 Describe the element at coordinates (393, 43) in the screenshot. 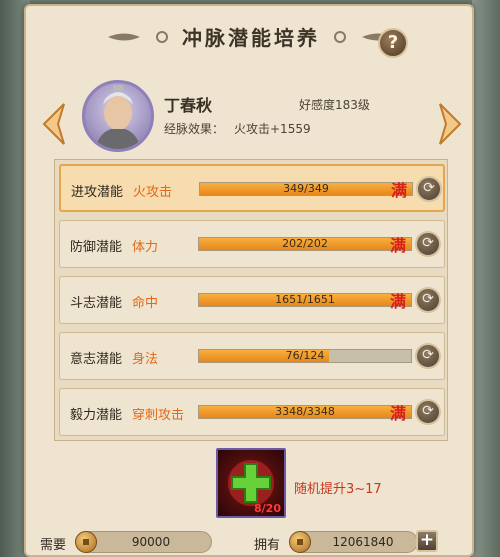

I see `help-button: ?` at that location.